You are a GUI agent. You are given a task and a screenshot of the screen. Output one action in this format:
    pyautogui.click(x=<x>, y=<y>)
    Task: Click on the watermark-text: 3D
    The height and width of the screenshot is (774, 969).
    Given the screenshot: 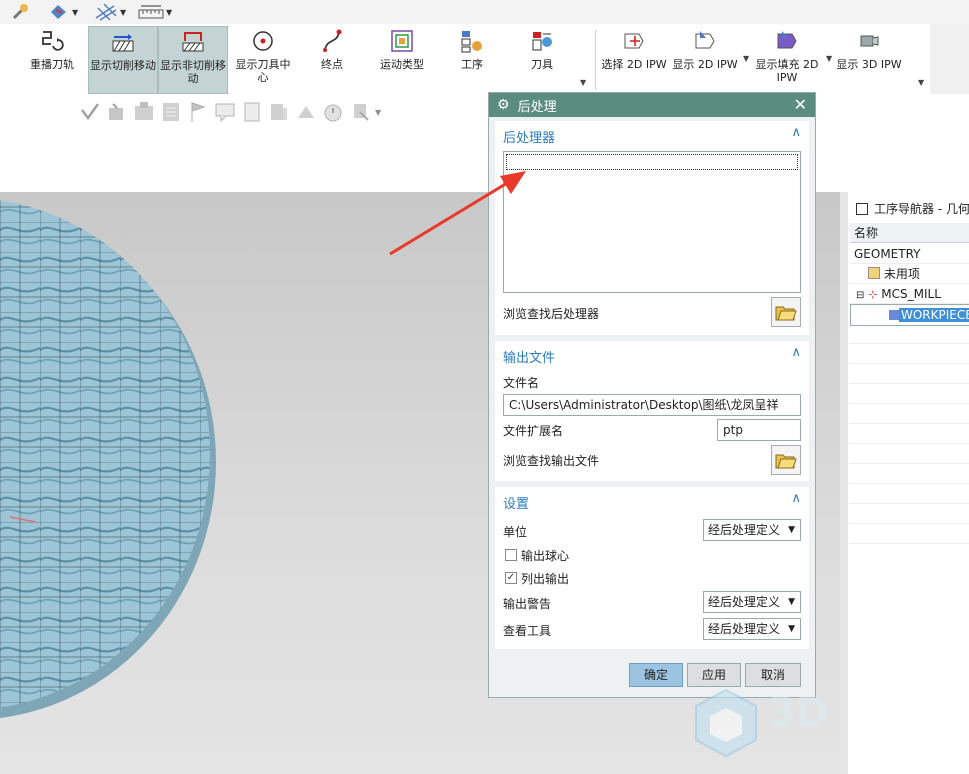 What is the action you would take?
    pyautogui.click(x=799, y=713)
    